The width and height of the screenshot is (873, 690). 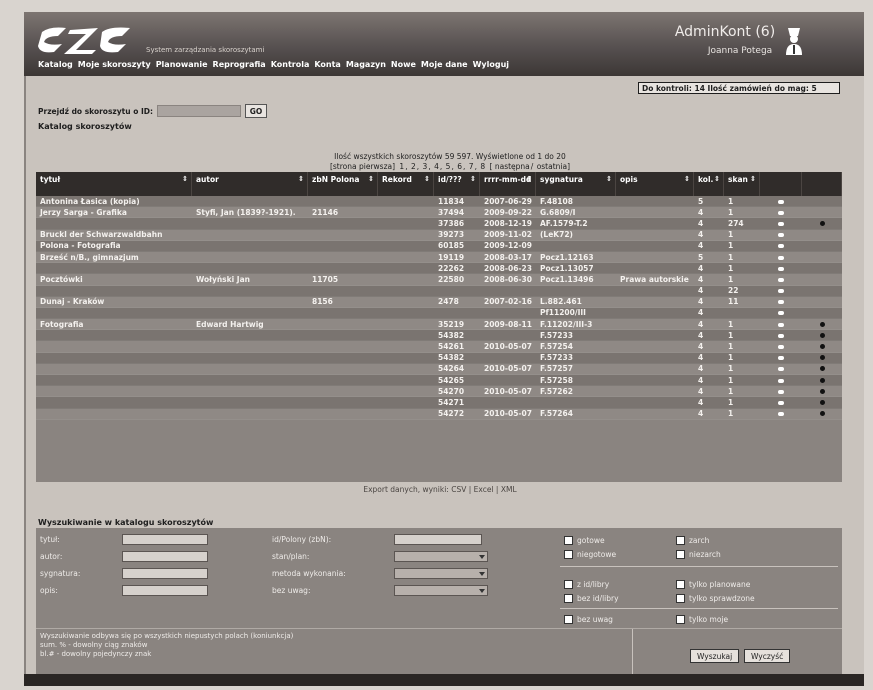 What do you see at coordinates (680, 619) in the screenshot?
I see `checkbox-only-mine` at bounding box center [680, 619].